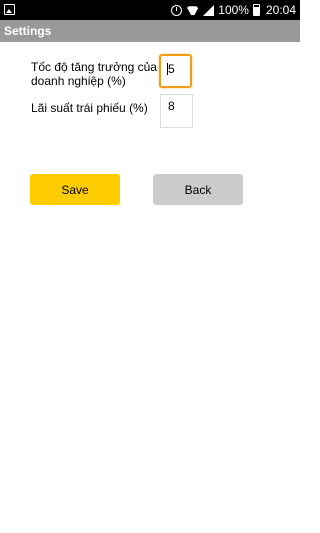 The height and width of the screenshot is (533, 320). I want to click on image-notification-icon, so click(9, 9).